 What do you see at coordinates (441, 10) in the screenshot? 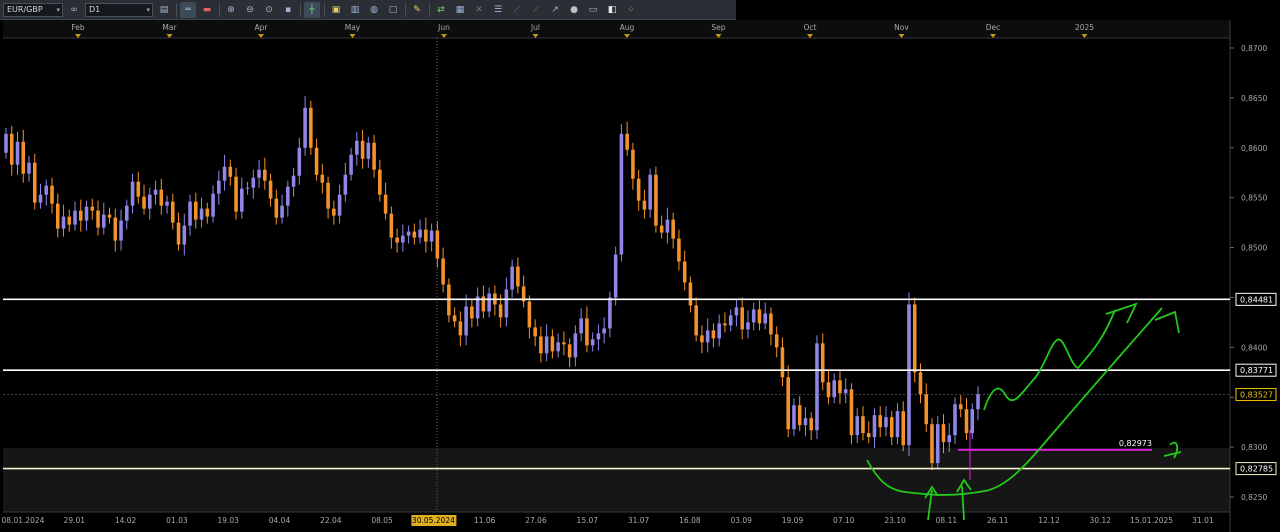
I see `trade-icon: ⇄` at bounding box center [441, 10].